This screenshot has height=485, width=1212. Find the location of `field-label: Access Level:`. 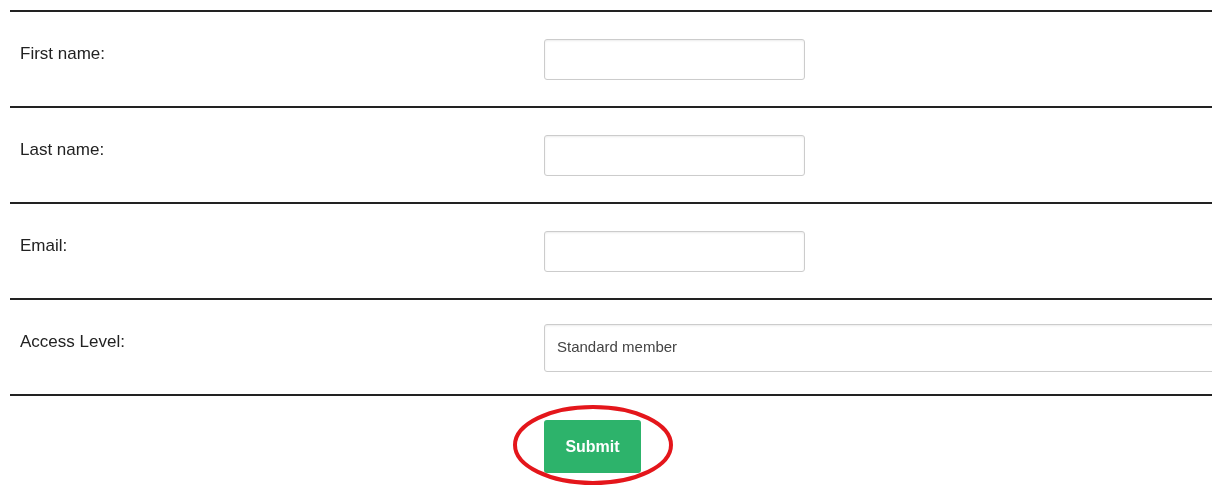

field-label: Access Level: is located at coordinates (72, 341).